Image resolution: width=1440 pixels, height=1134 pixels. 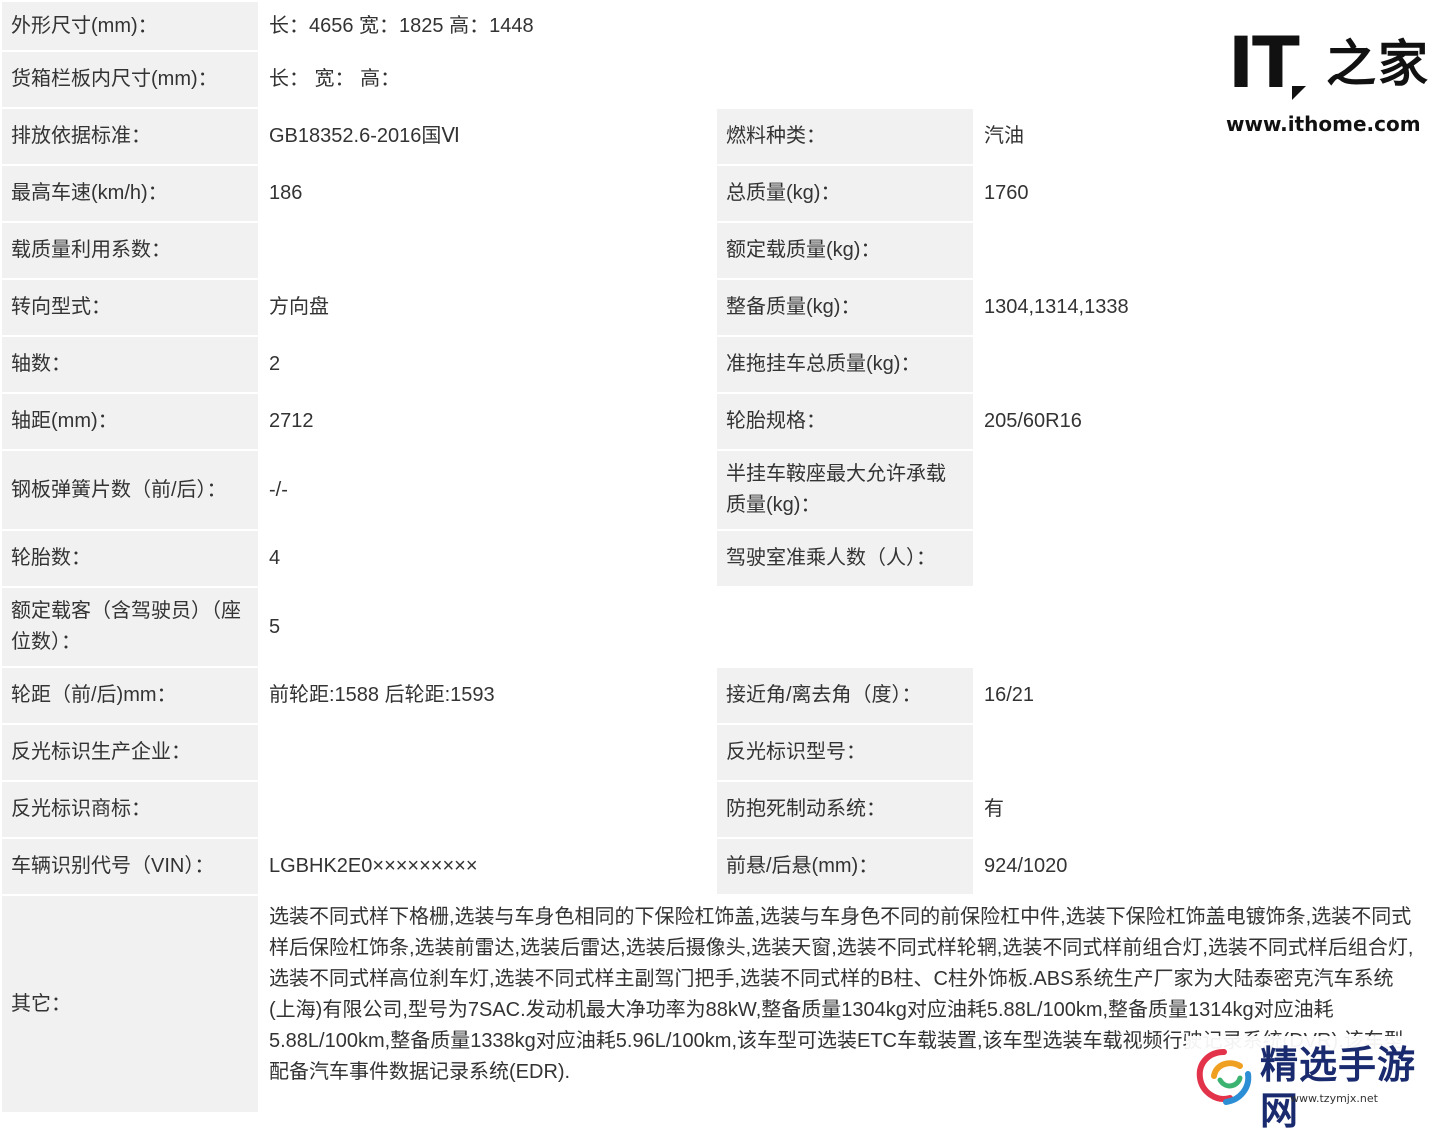 What do you see at coordinates (130, 193) in the screenshot?
I see `label-max-speed: 最高车速(km/h)：` at bounding box center [130, 193].